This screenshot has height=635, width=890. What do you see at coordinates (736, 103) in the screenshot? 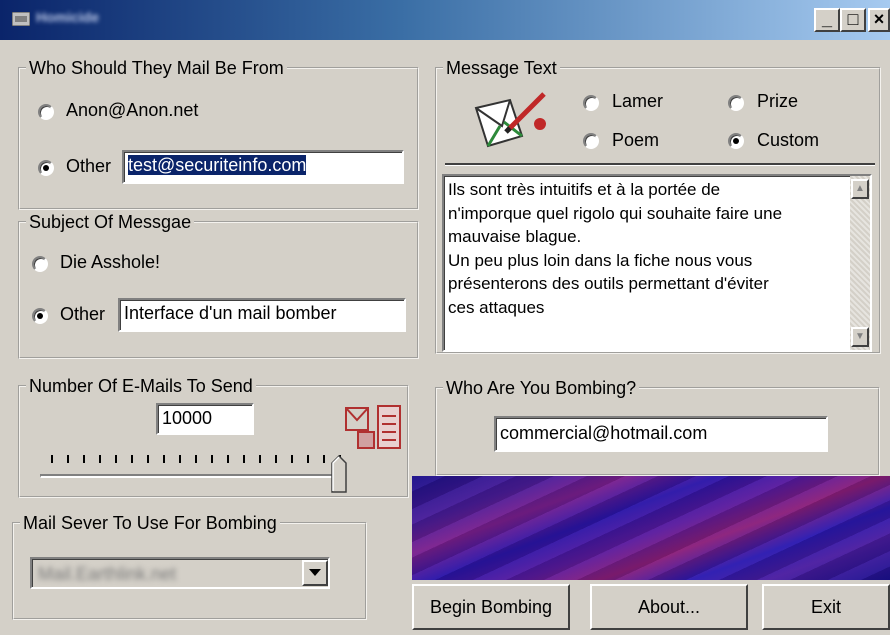
I see `message-prize-radio` at bounding box center [736, 103].